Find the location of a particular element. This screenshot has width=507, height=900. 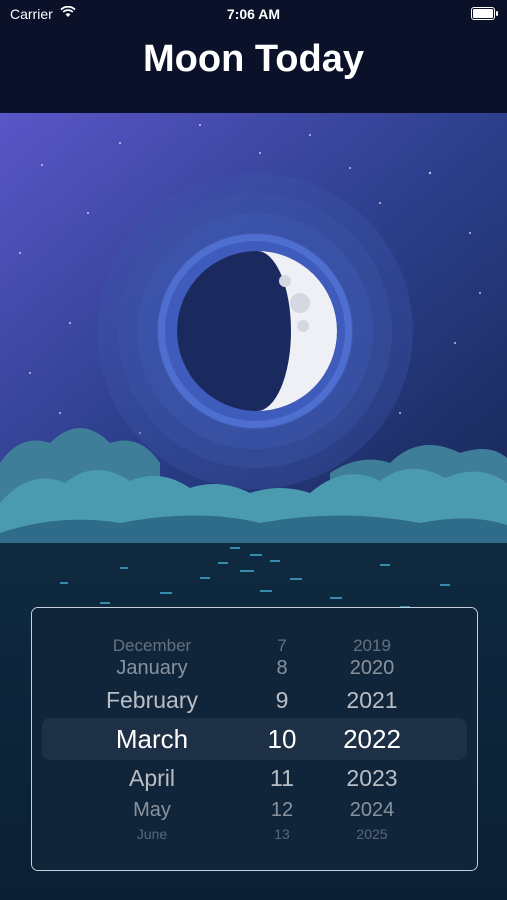

status-time: 7:06 AM is located at coordinates (253, 14).